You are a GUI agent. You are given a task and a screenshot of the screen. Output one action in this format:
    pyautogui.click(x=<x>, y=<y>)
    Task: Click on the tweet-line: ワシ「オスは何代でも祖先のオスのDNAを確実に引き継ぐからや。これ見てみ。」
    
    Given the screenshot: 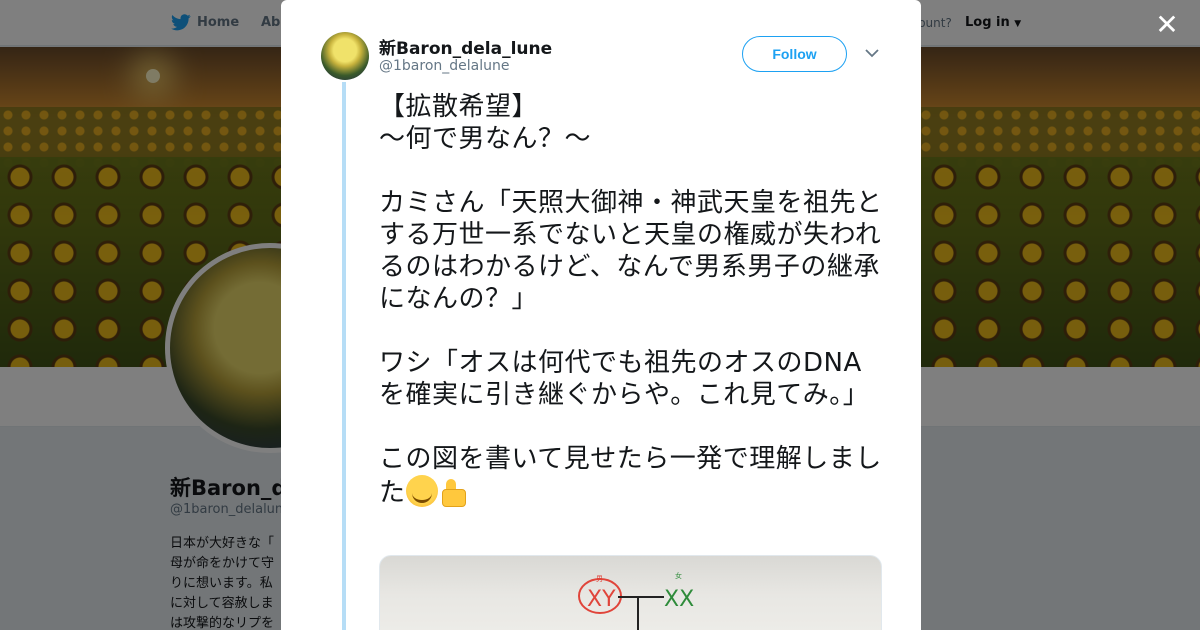 What is the action you would take?
    pyautogui.click(x=624, y=379)
    